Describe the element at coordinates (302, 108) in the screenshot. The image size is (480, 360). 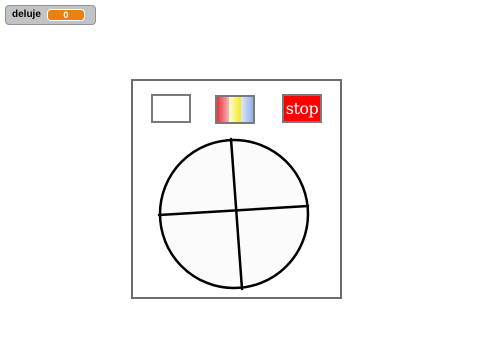
I see `stop-button: stop` at that location.